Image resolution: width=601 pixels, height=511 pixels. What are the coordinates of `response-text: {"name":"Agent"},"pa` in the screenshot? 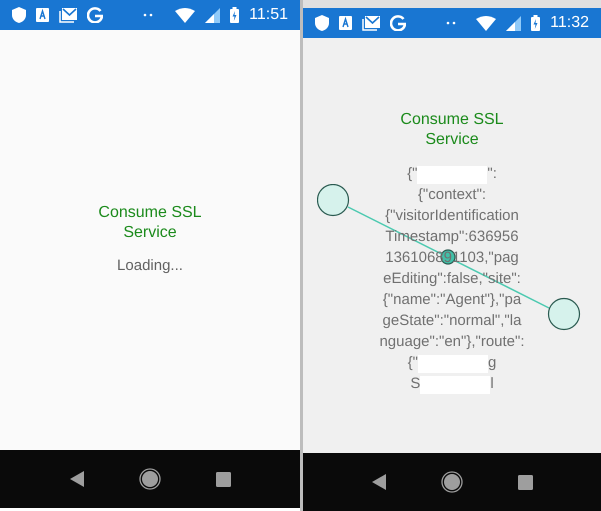 It's located at (452, 300).